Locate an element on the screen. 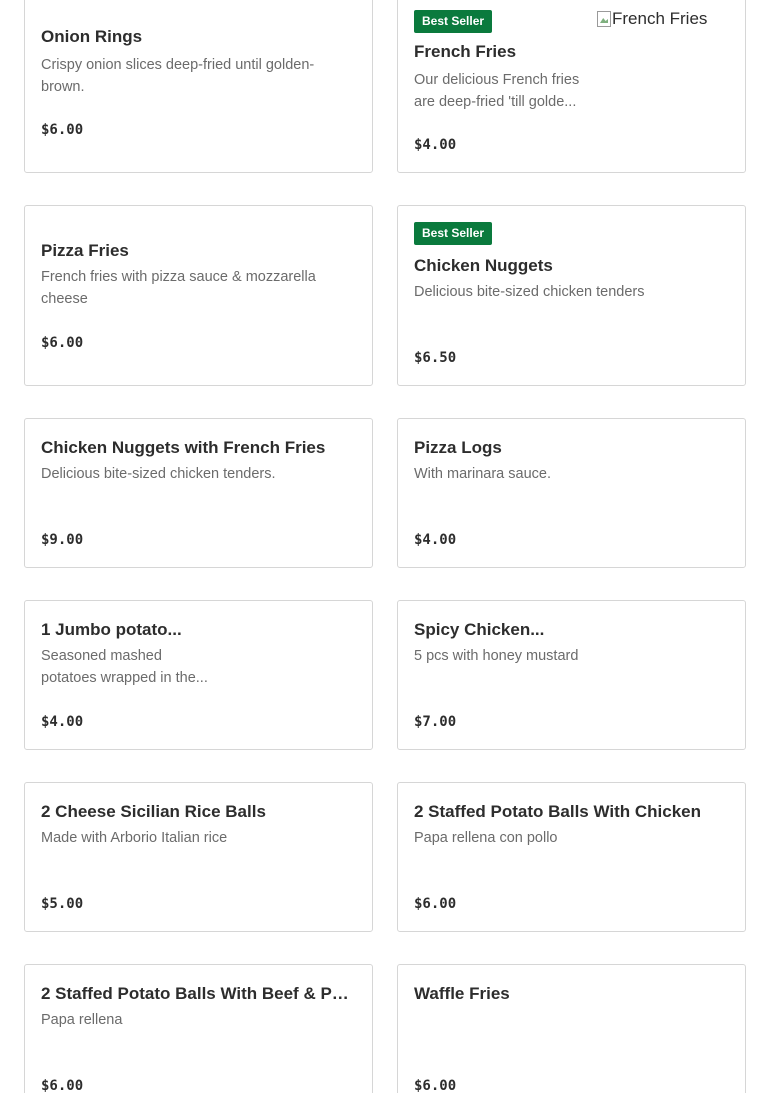 Image resolution: width=770 pixels, height=1093 pixels. item-title: French Fries is located at coordinates (465, 51).